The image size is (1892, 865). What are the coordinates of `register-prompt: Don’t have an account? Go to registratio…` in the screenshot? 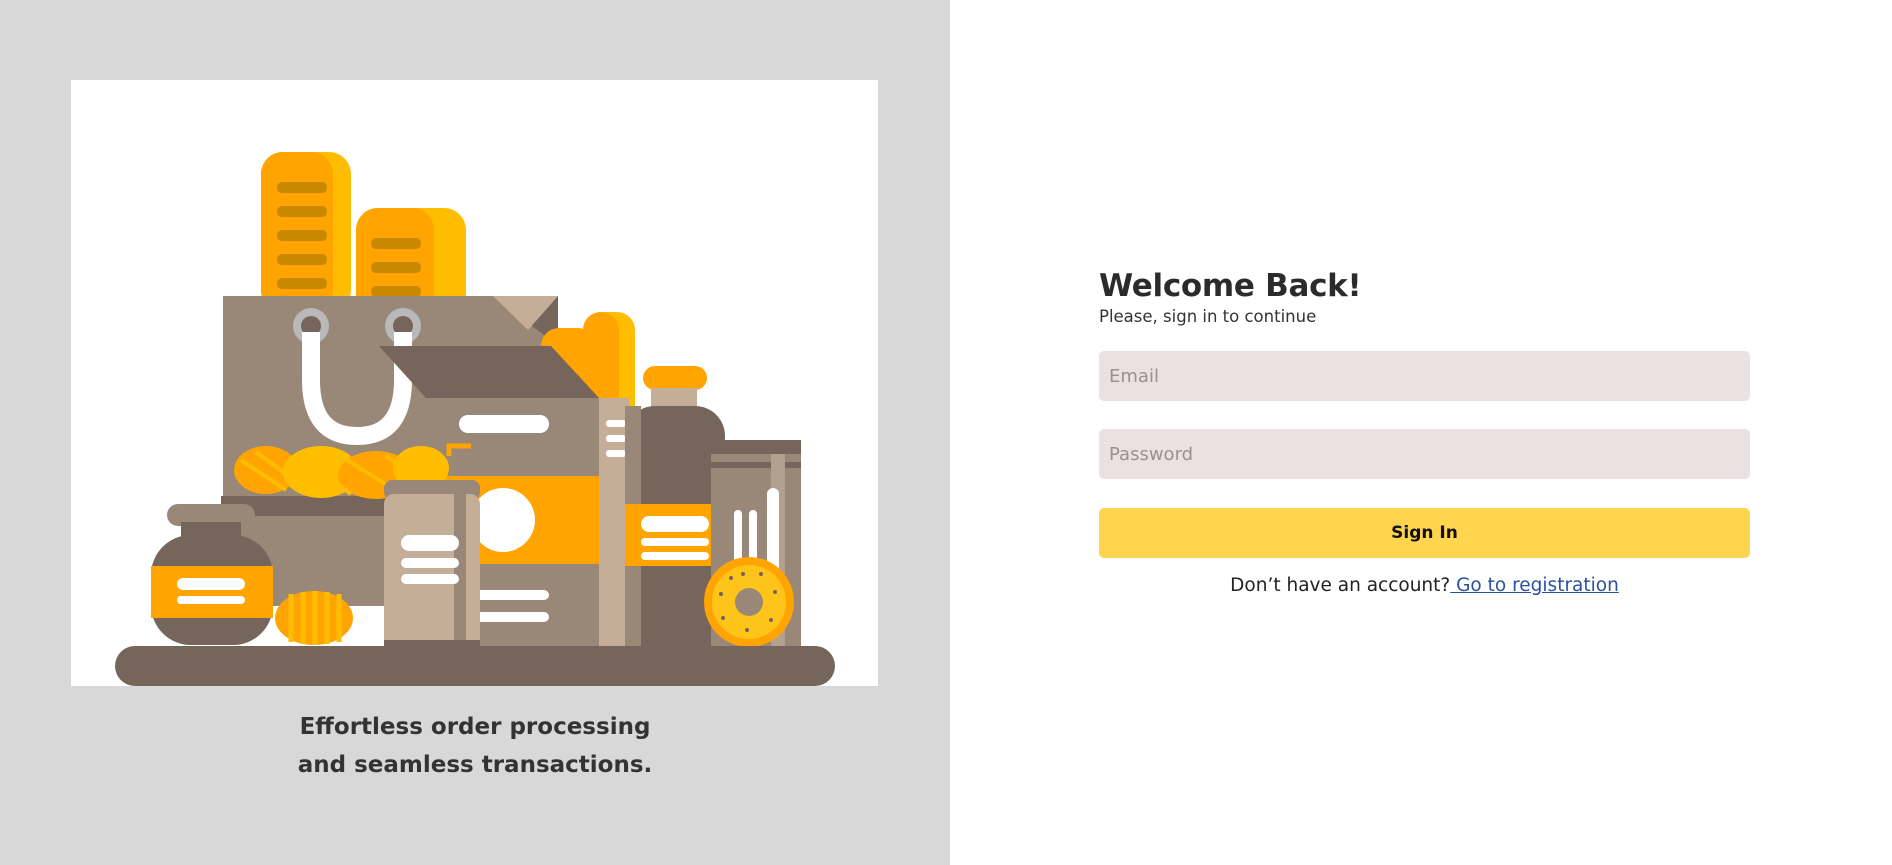 It's located at (1424, 585).